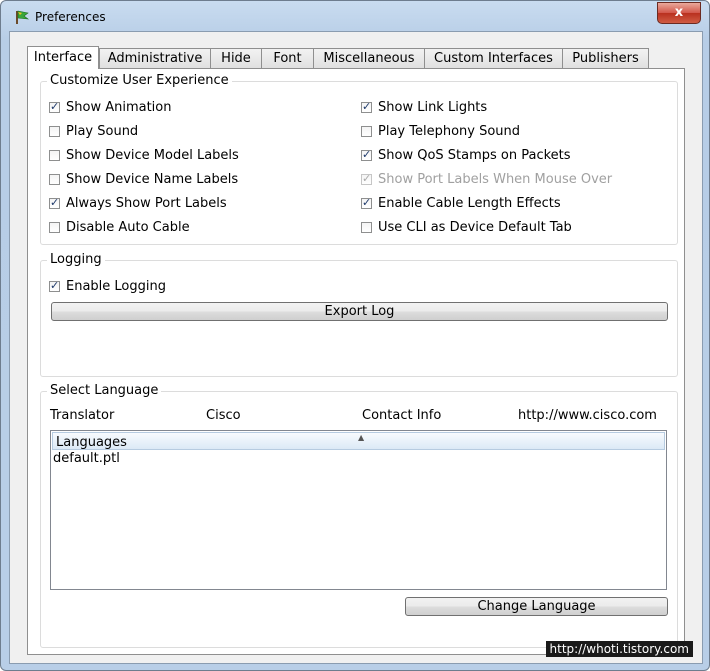  I want to click on checkbox-label: Enable Cable Length Effects, so click(469, 203).